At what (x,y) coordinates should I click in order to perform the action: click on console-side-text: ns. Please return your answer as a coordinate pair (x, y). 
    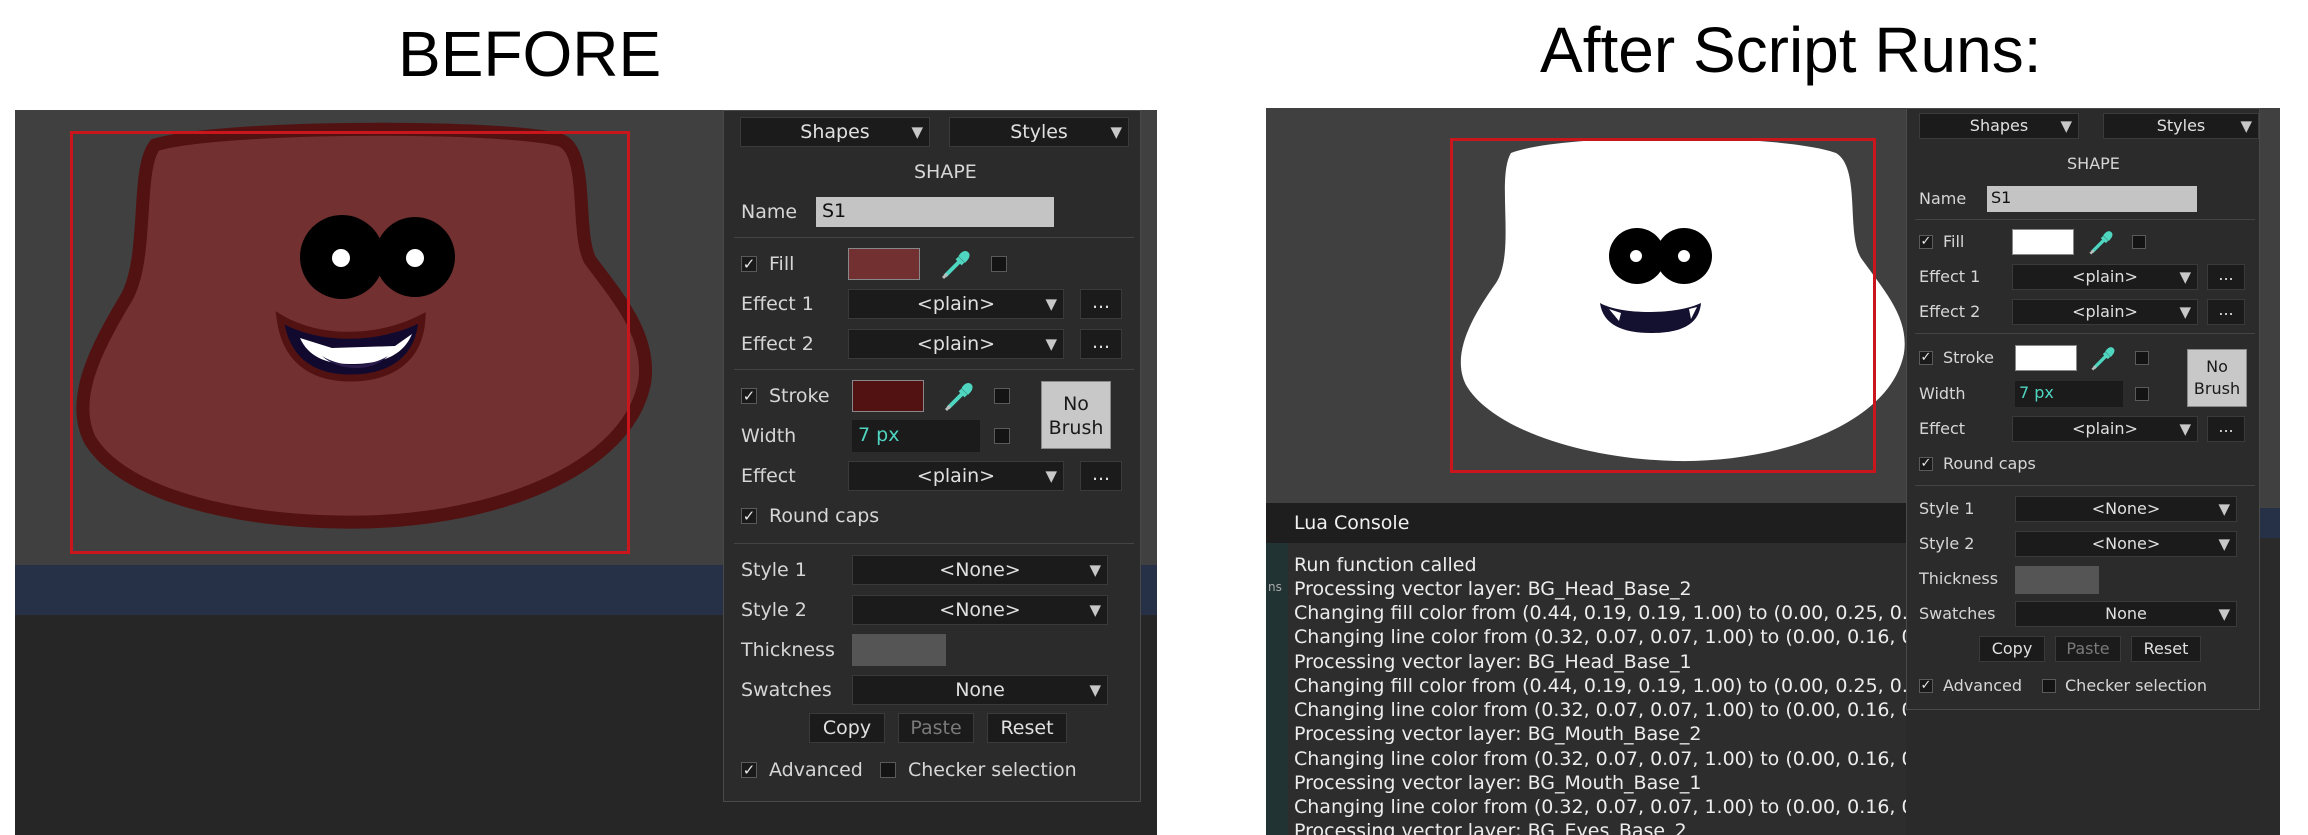
    Looking at the image, I should click on (1275, 587).